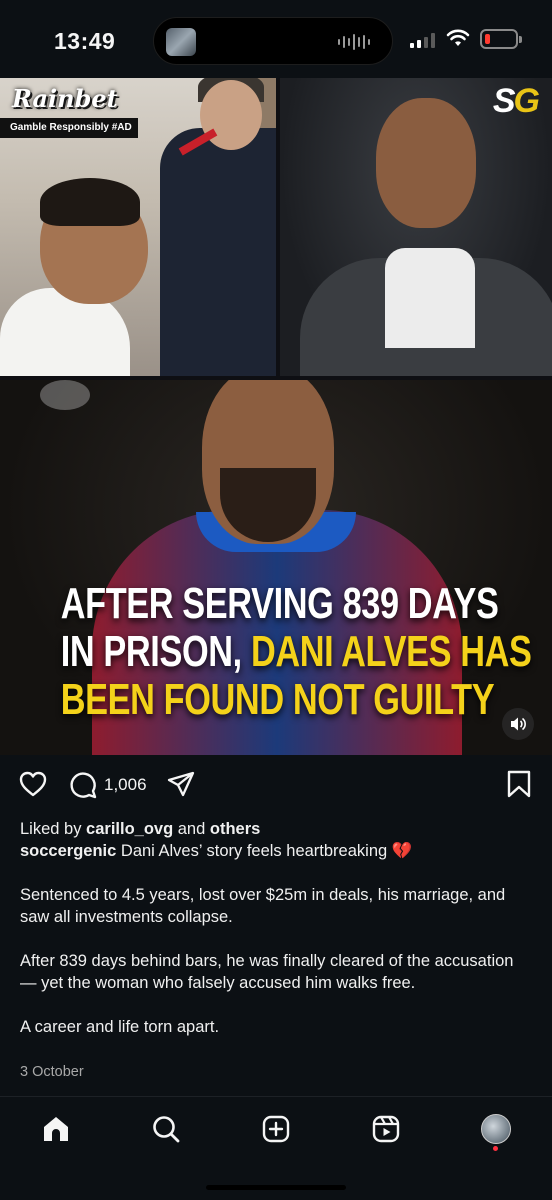 This screenshot has width=552, height=1200. I want to click on cellular-signal-icon, so click(422, 40).